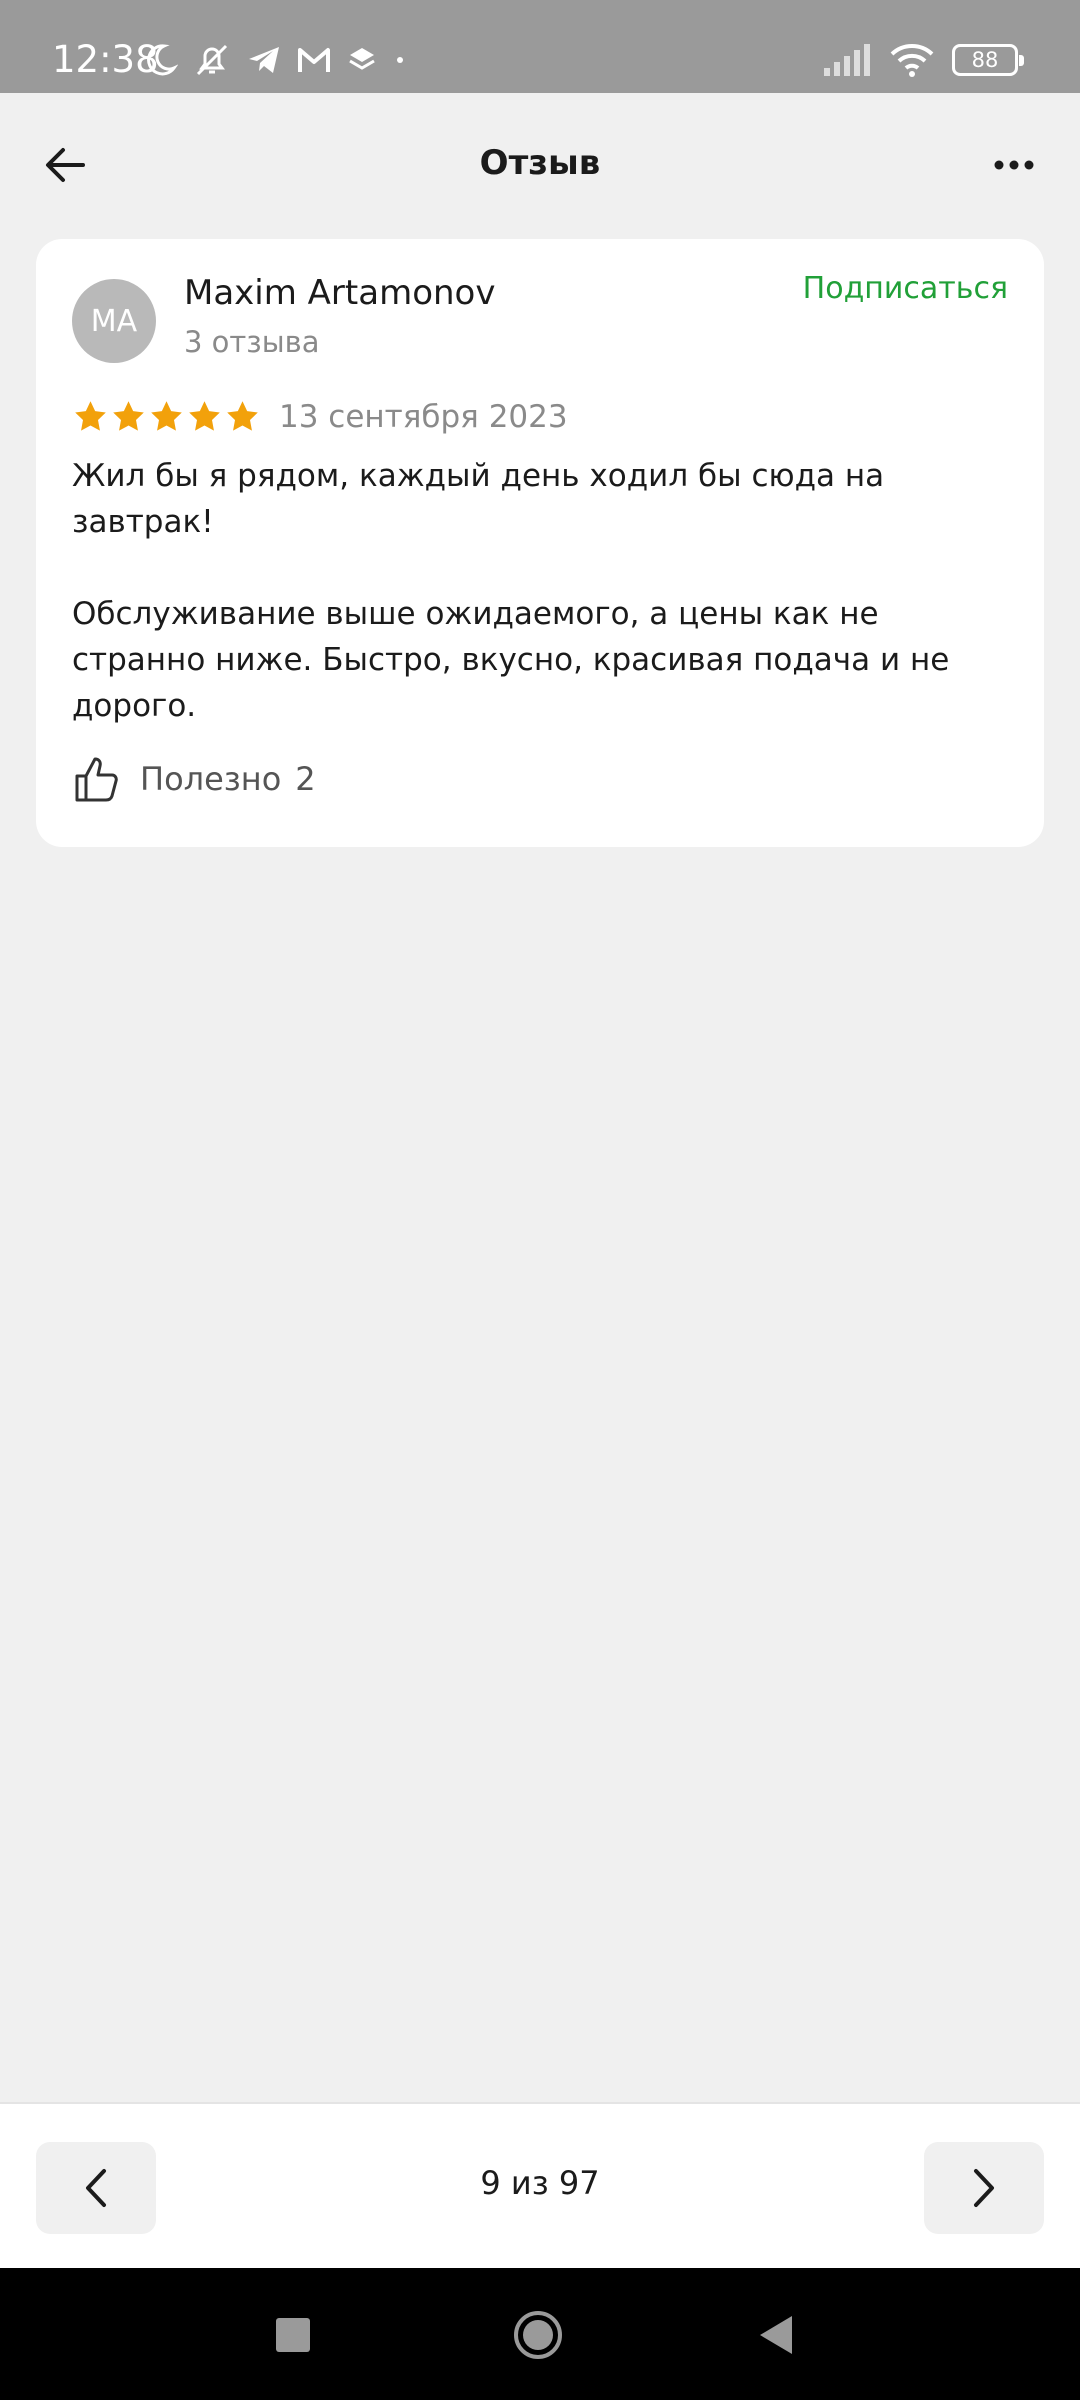  Describe the element at coordinates (985, 60) in the screenshot. I see `battery-level: 88` at that location.